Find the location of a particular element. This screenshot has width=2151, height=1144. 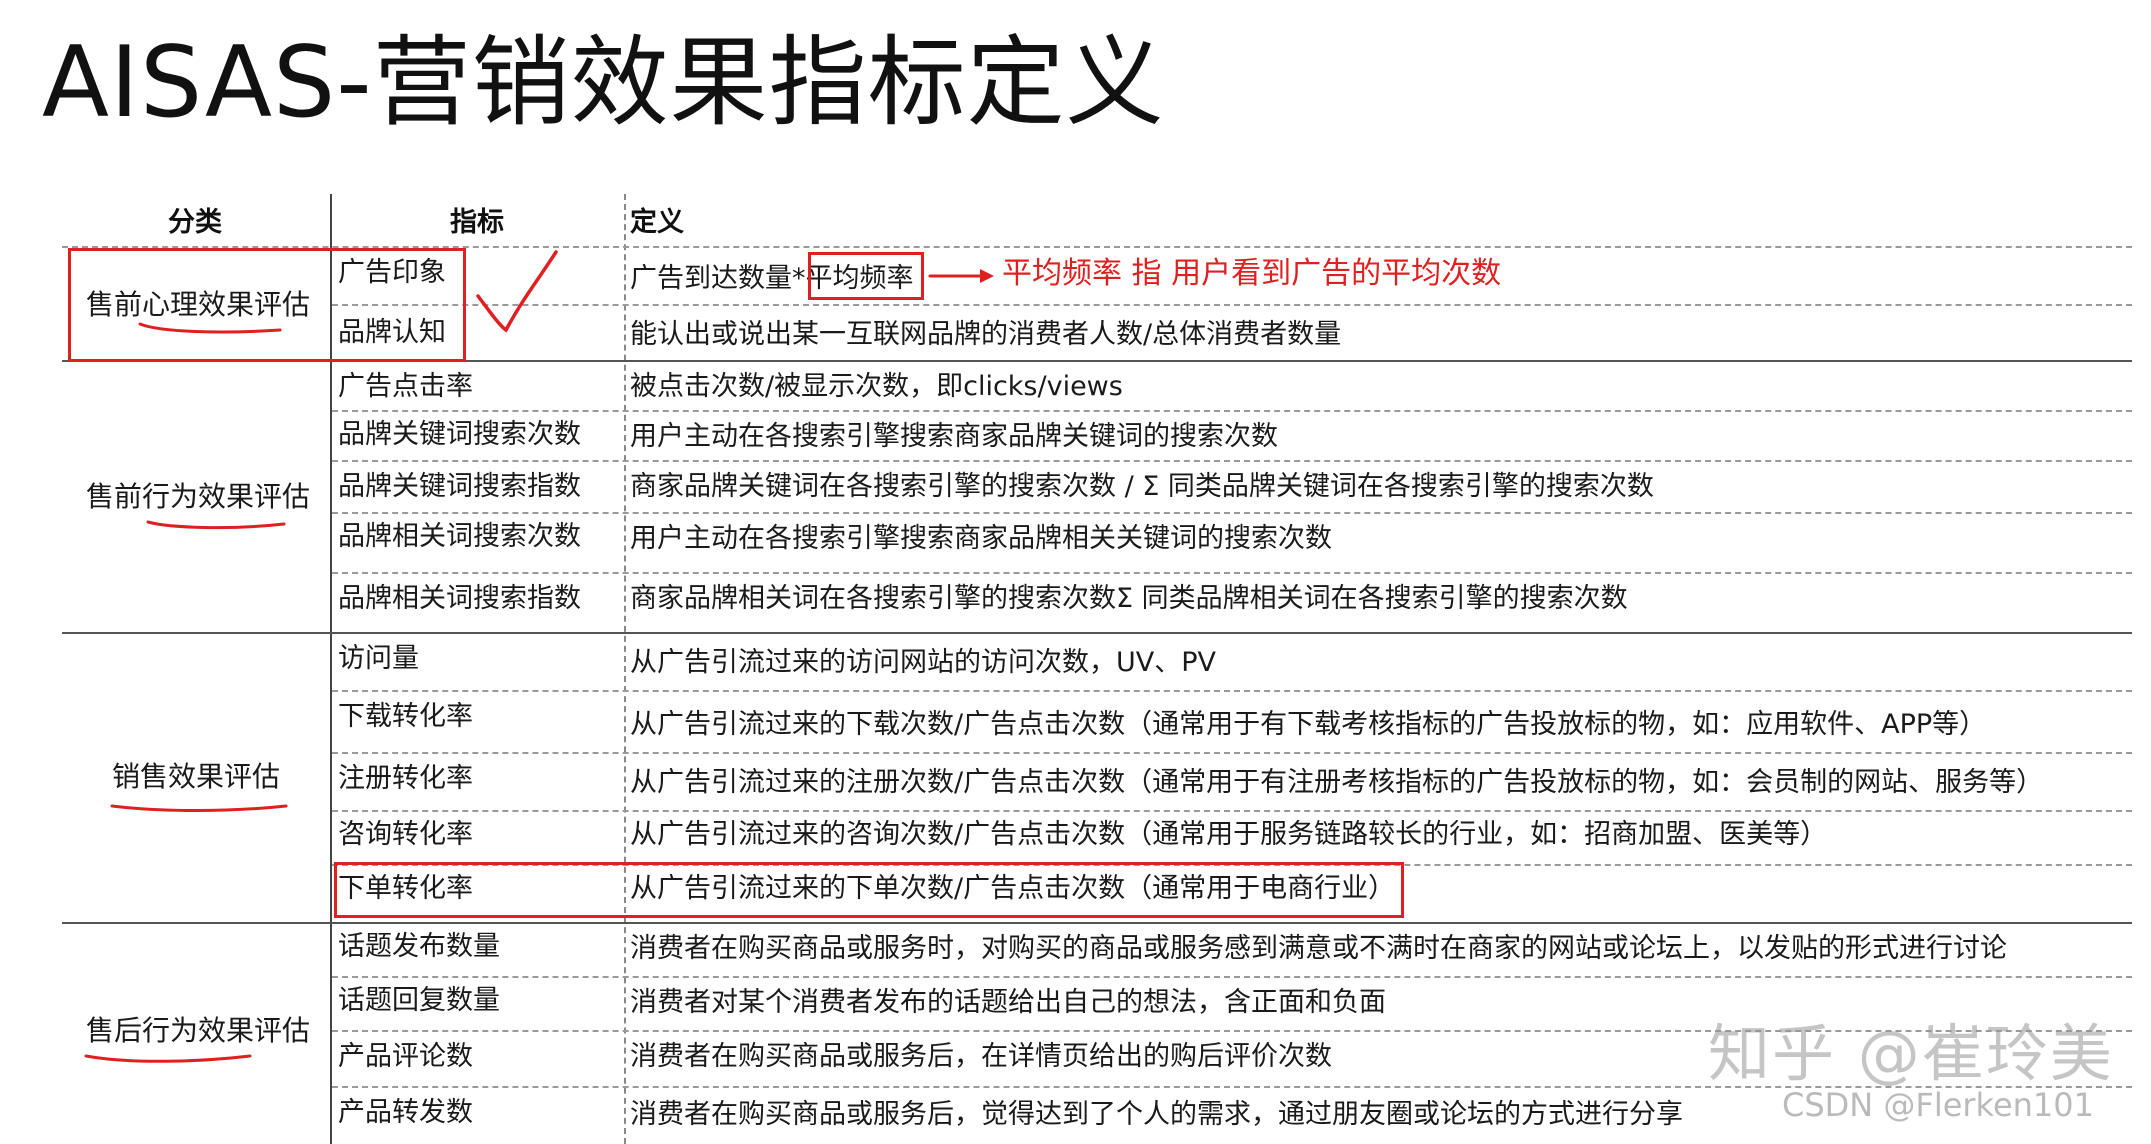

definition-cell: 能认出或说出某一互联网品牌的消费者人数/总体消费者数量 is located at coordinates (986, 334).